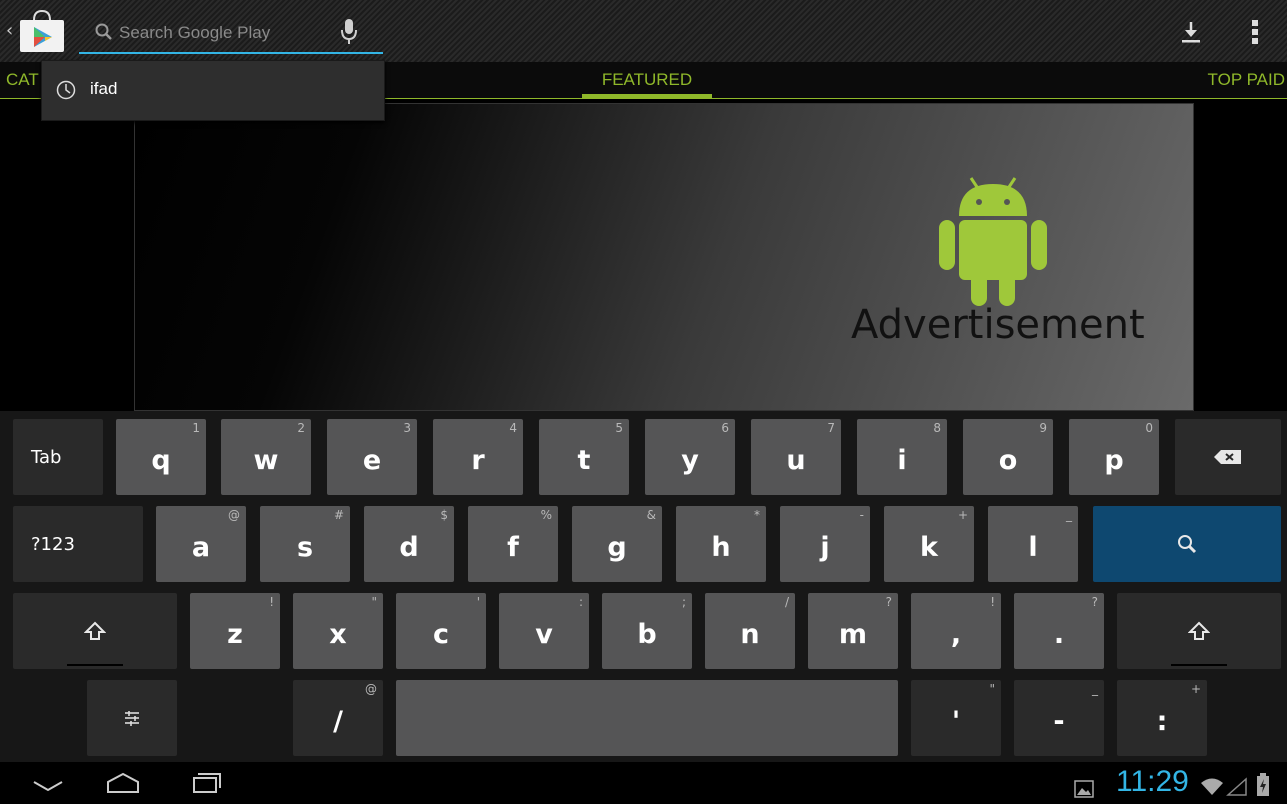  What do you see at coordinates (338, 721) in the screenshot?
I see `key-label: /` at bounding box center [338, 721].